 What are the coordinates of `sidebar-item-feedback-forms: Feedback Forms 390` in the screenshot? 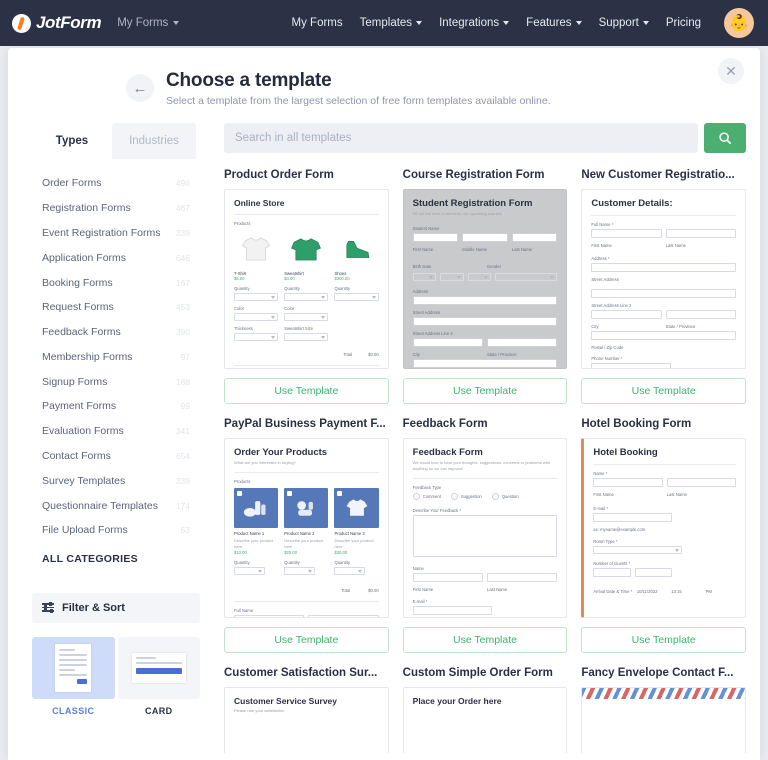 It's located at (116, 332).